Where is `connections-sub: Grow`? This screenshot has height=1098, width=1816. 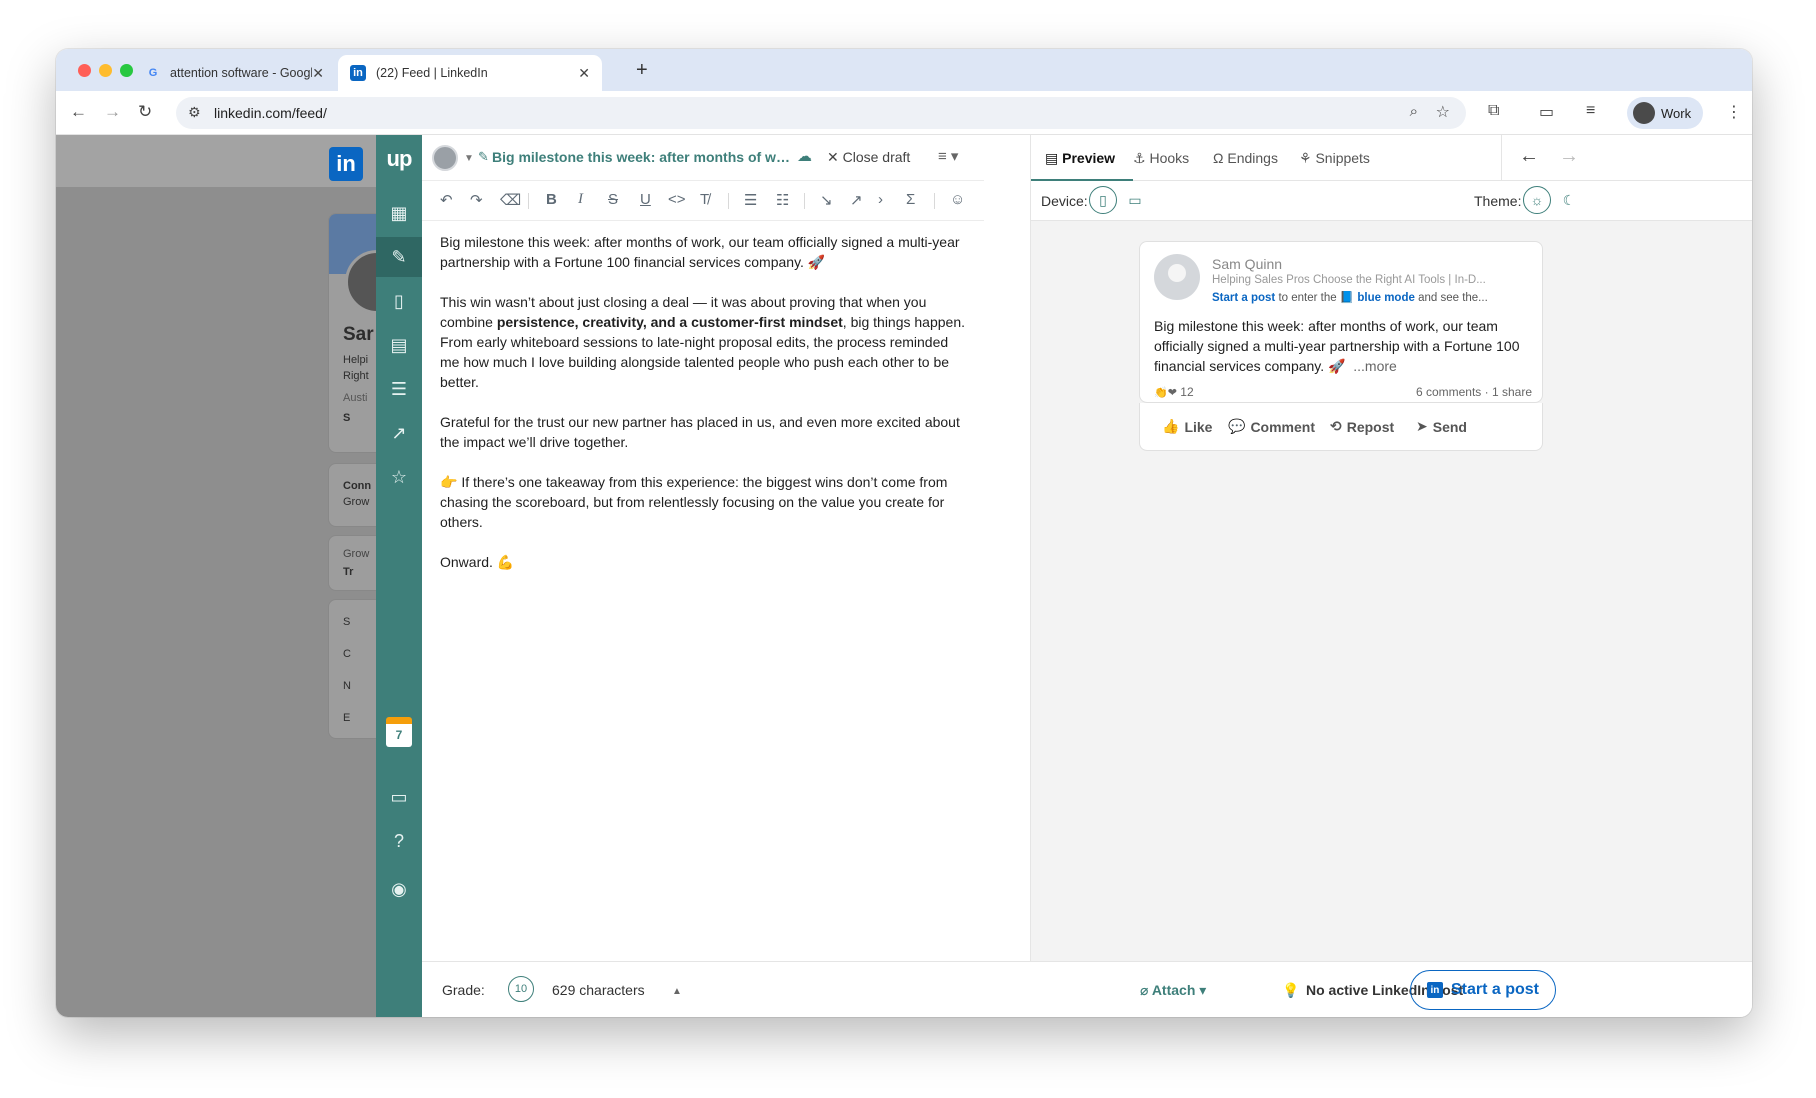
connections-sub: Grow is located at coordinates (356, 502).